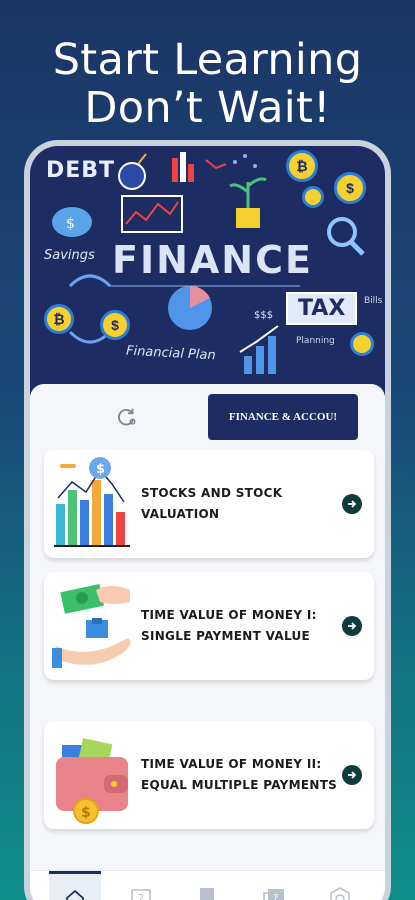  I want to click on hero-word-planning: Planning, so click(315, 341).